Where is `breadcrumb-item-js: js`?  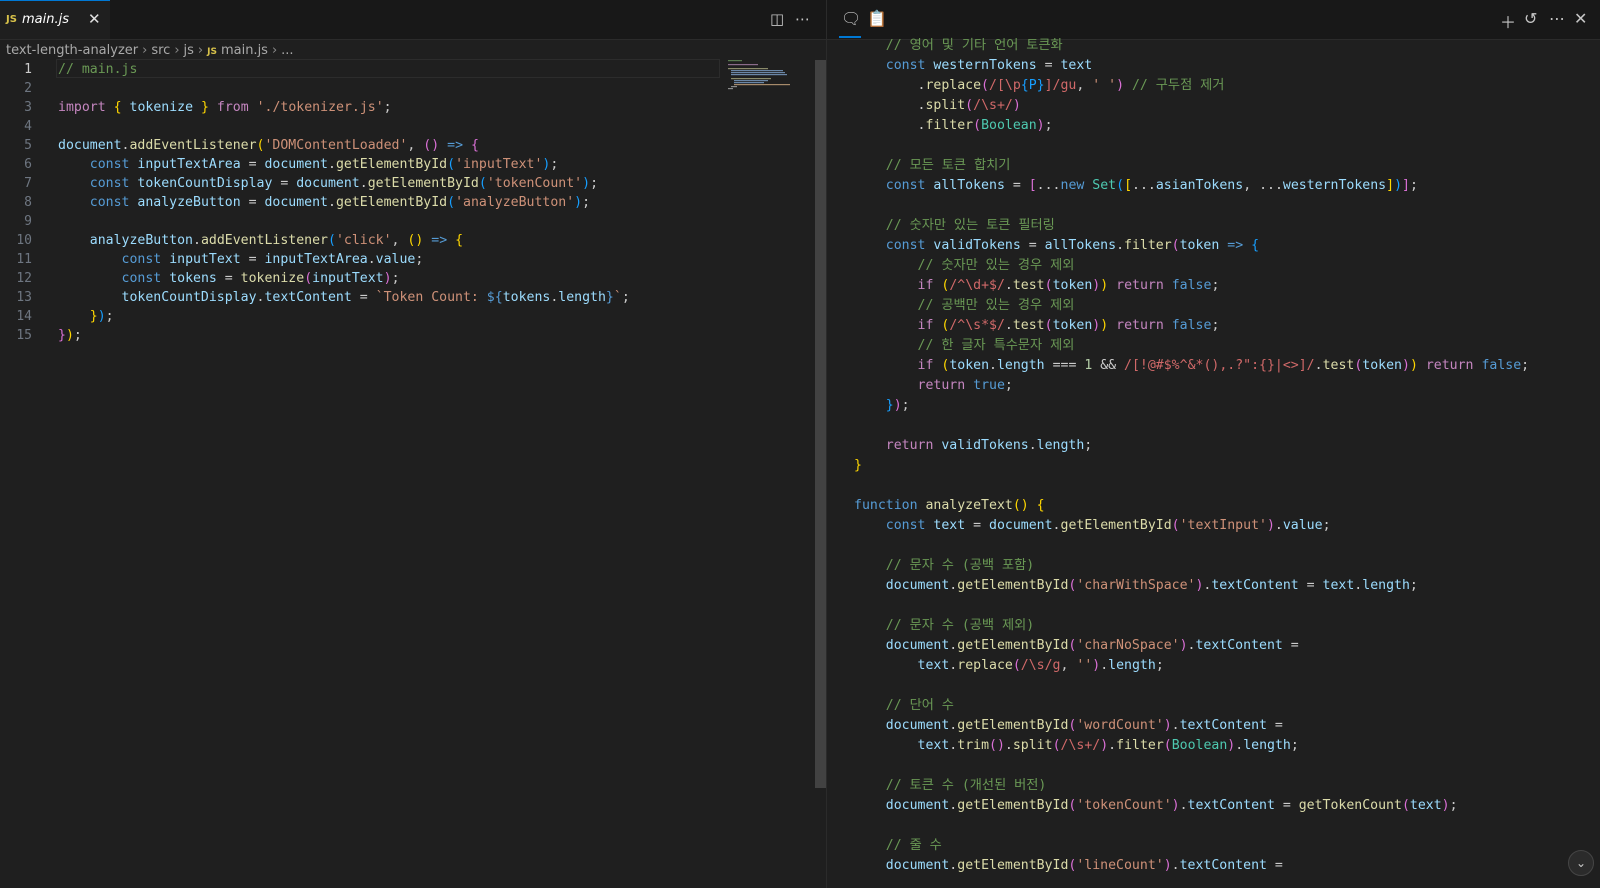
breadcrumb-item-js: js is located at coordinates (189, 50).